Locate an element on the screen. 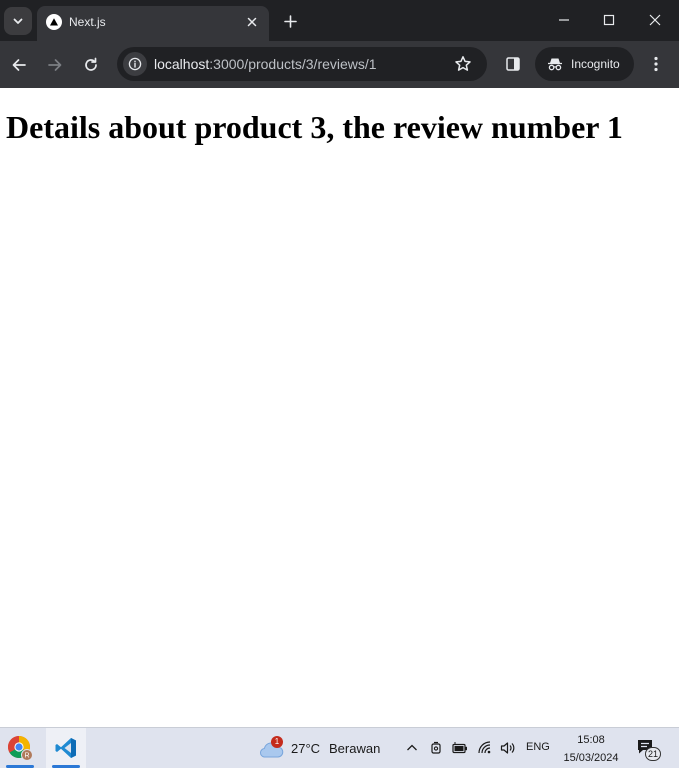  close-window-button is located at coordinates (655, 20).